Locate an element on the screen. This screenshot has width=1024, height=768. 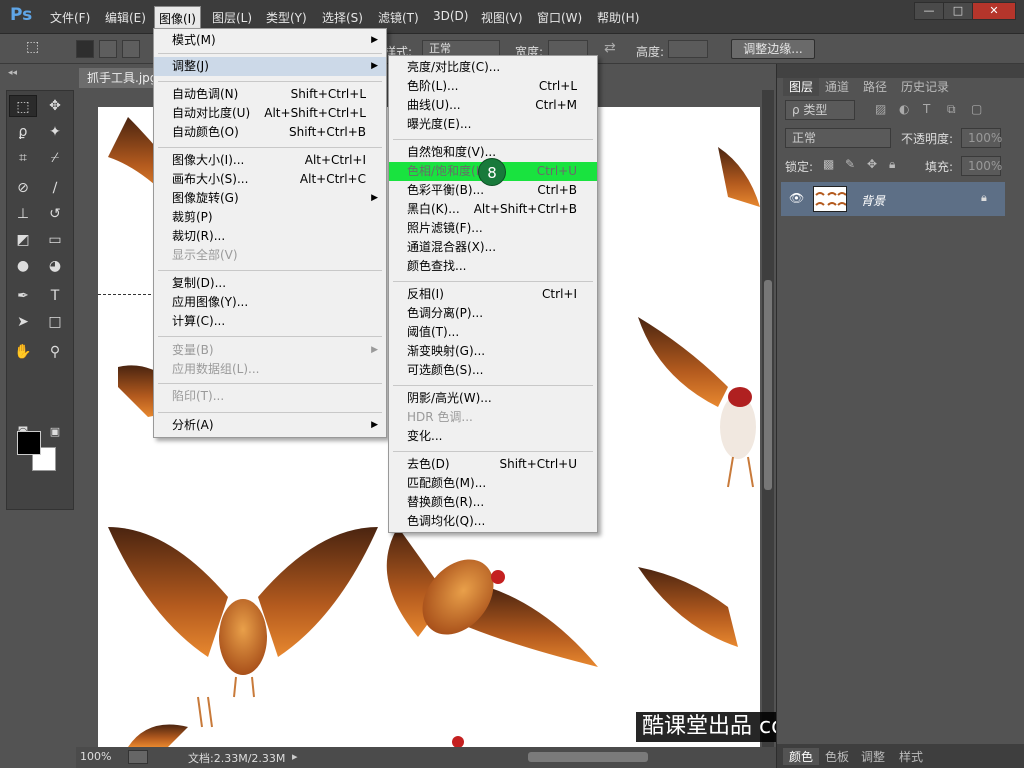
image-menu-item-2: 自动色调(N) Shift+Ctrl+L is located at coordinates (270, 94).